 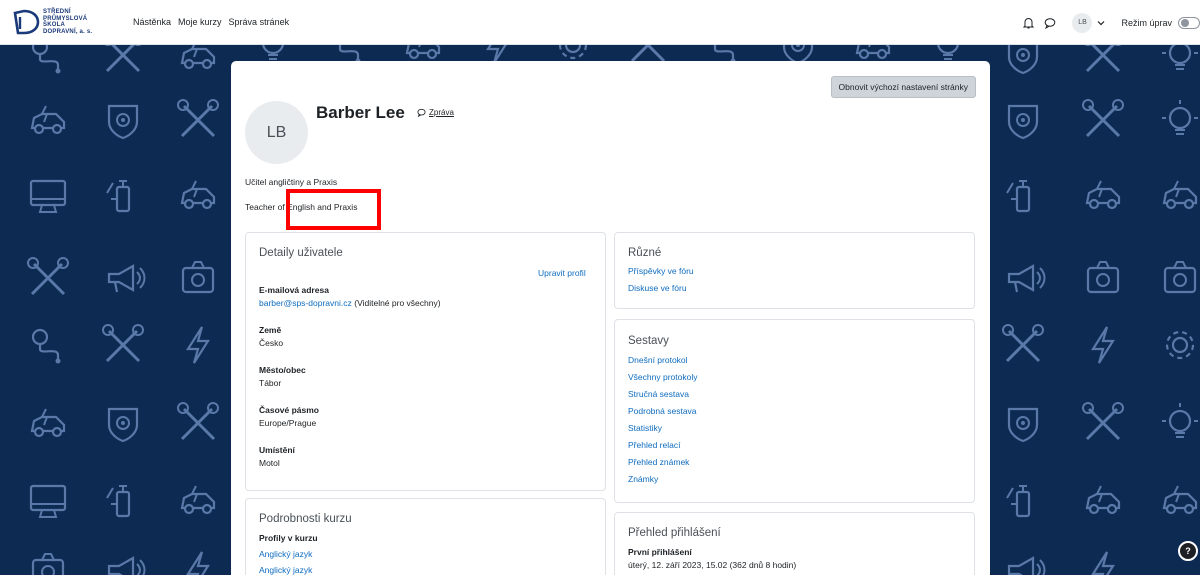 What do you see at coordinates (562, 273) in the screenshot?
I see `edit-profile-link: Upravit profil` at bounding box center [562, 273].